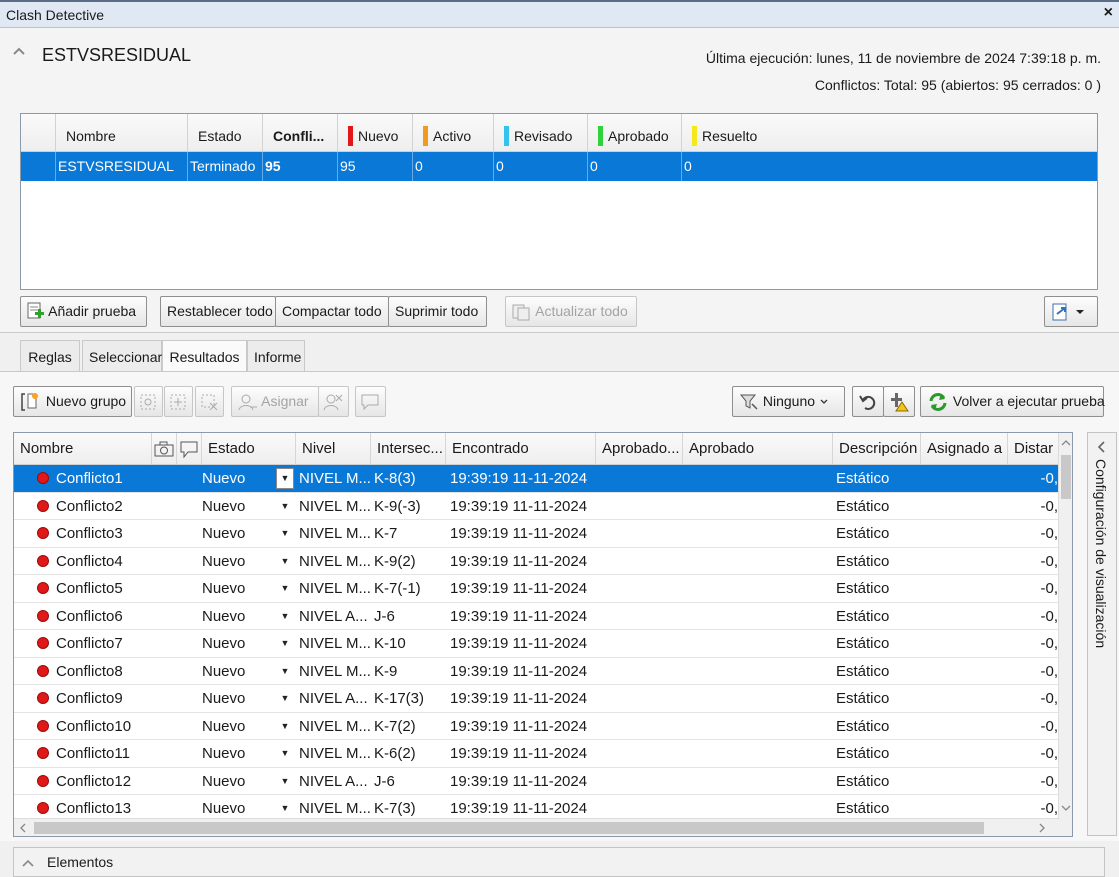 Image resolution: width=1119 pixels, height=877 pixels. What do you see at coordinates (521, 449) in the screenshot?
I see `column-header-found: Encontrado` at bounding box center [521, 449].